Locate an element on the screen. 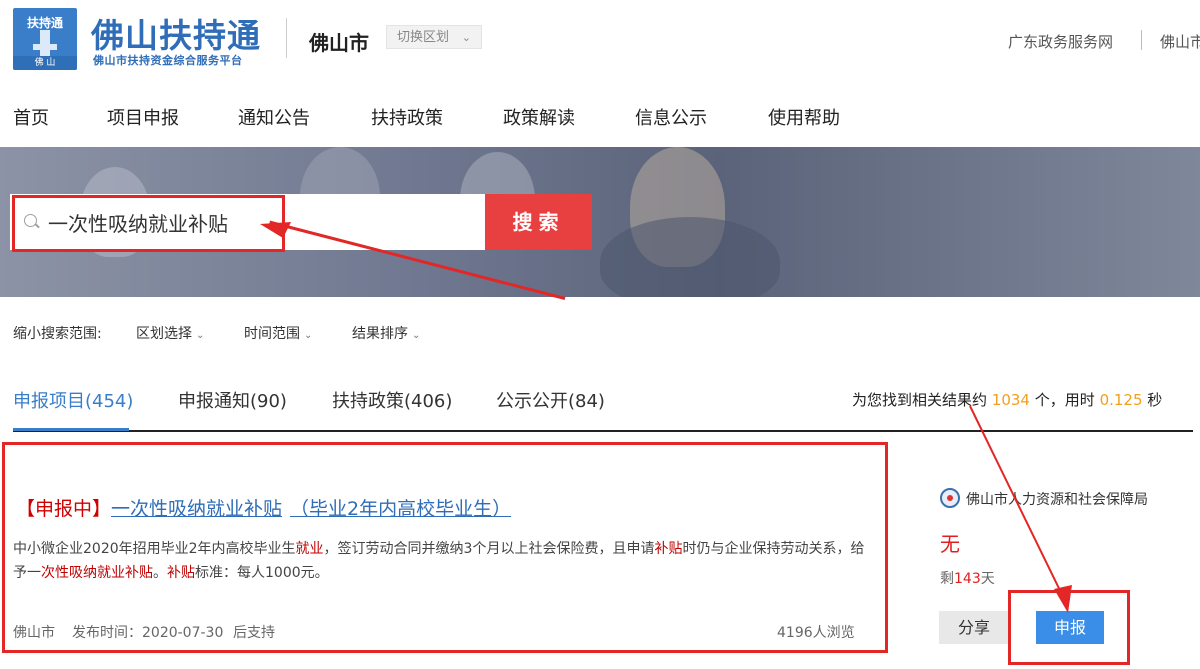  days-prefix: 剩 is located at coordinates (947, 579).